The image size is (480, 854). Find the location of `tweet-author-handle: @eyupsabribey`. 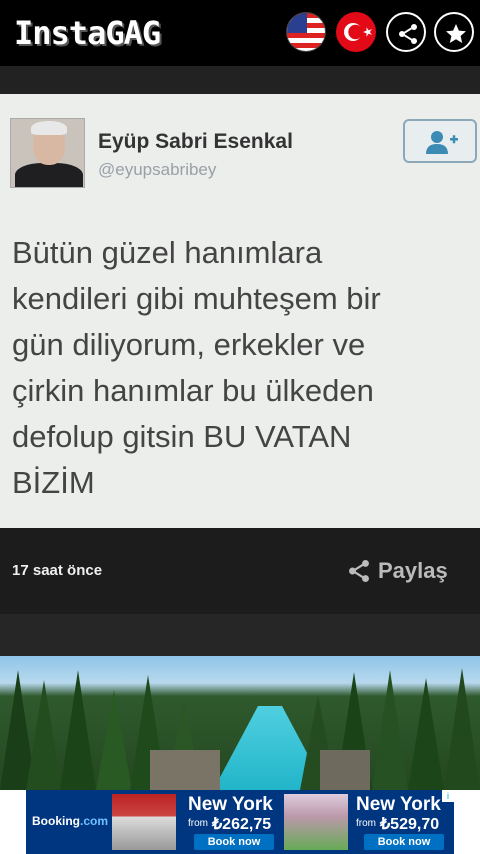

tweet-author-handle: @eyupsabribey is located at coordinates (157, 169).